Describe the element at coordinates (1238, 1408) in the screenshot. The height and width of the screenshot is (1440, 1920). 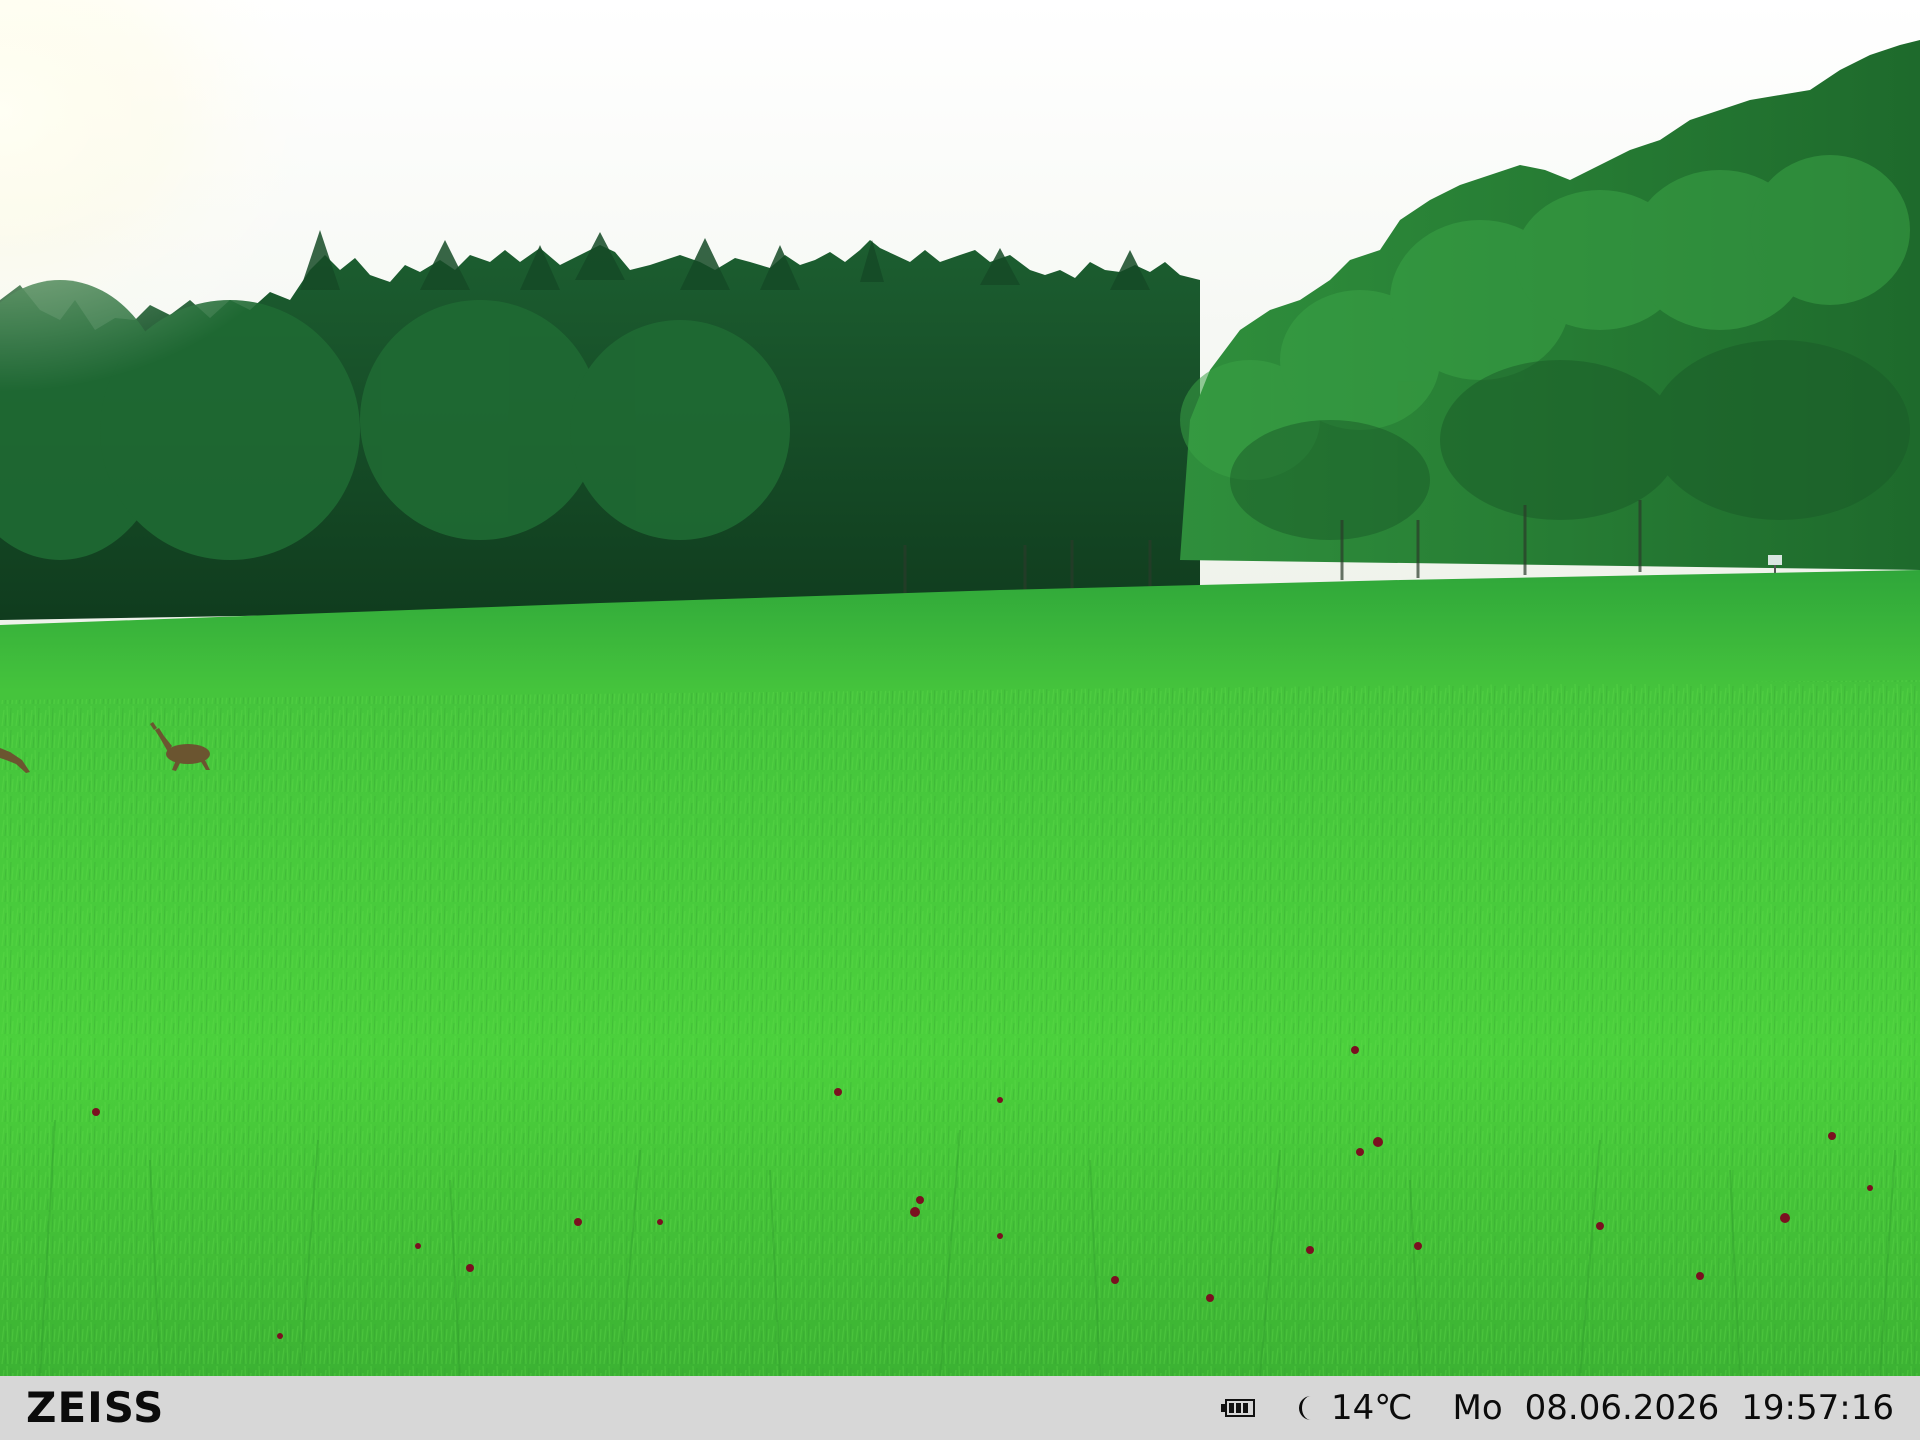
I see `battery-icon` at that location.